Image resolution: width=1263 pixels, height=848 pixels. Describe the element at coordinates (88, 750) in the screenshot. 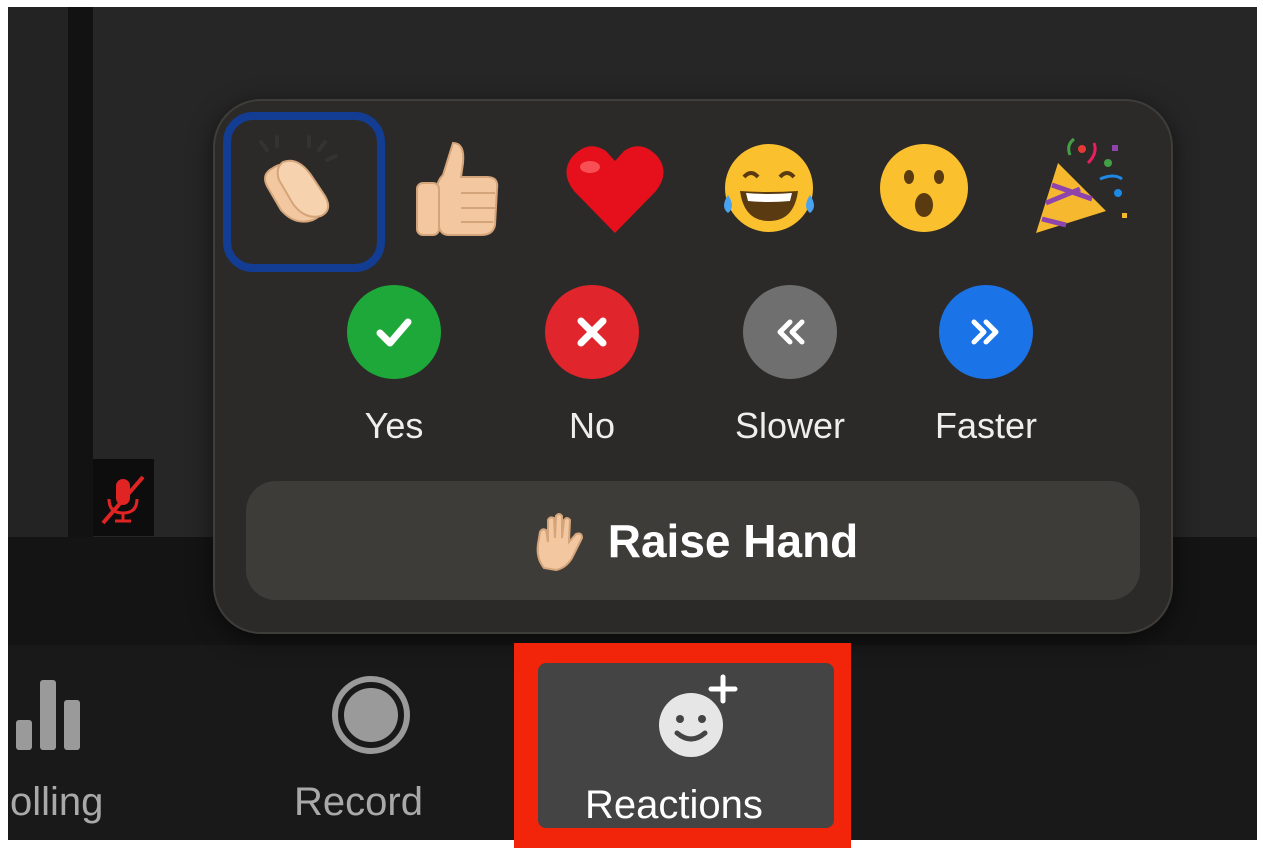

I see `polling-button: olling` at that location.